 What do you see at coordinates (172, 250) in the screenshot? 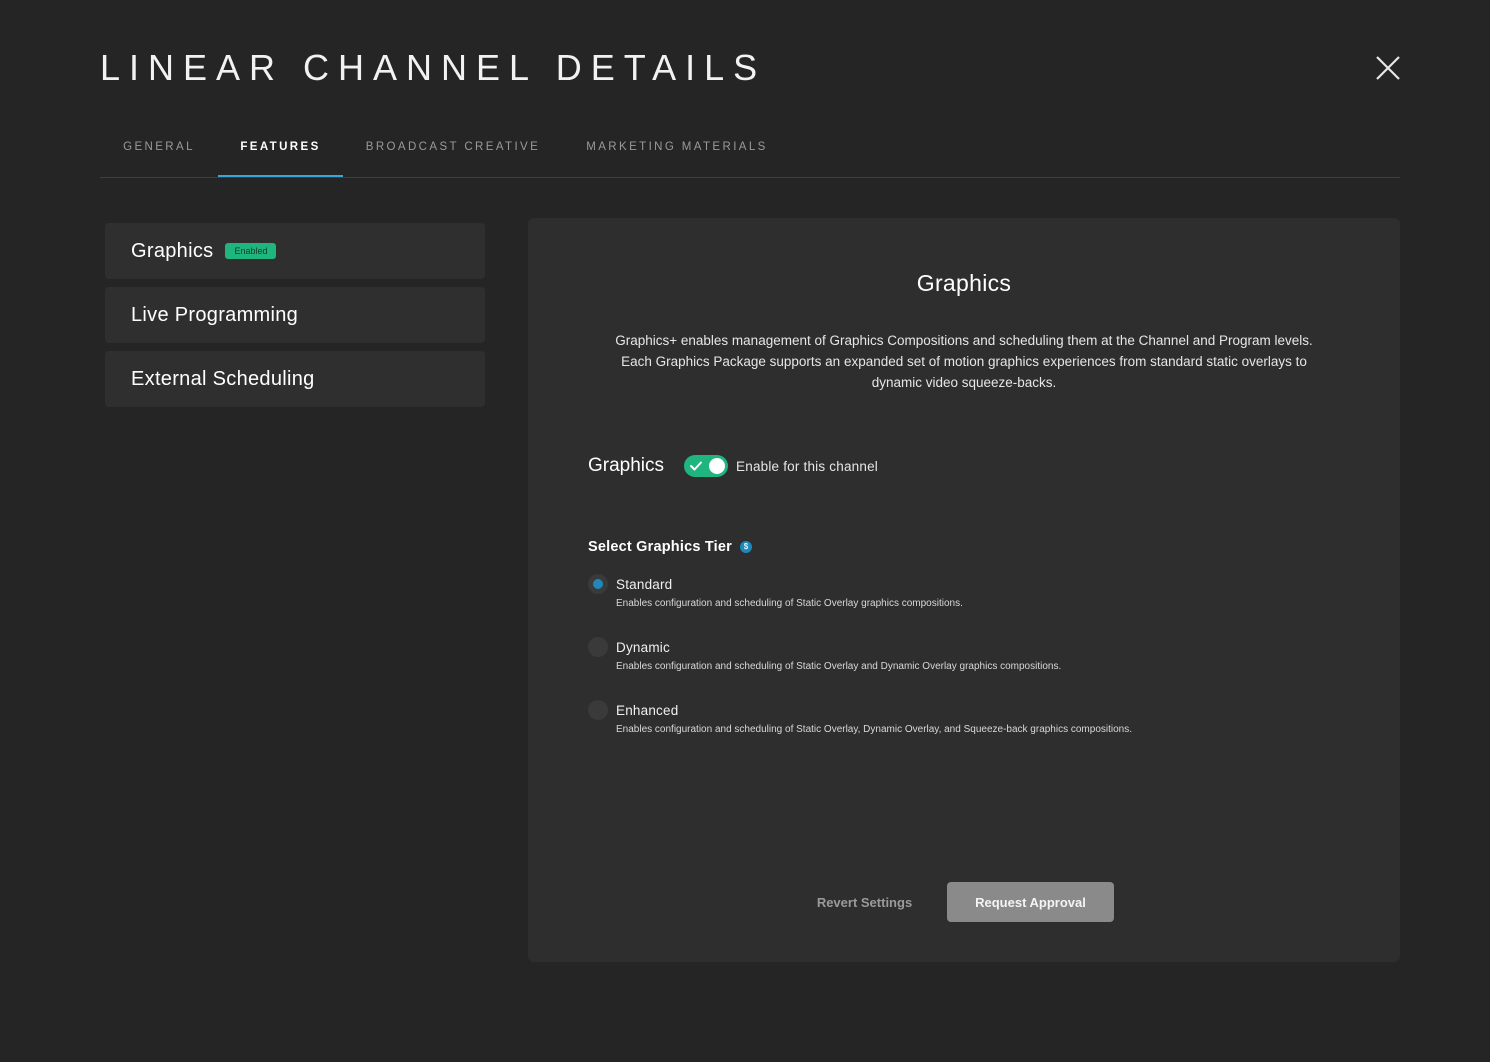
I see `feature-item-label: Graphics` at bounding box center [172, 250].